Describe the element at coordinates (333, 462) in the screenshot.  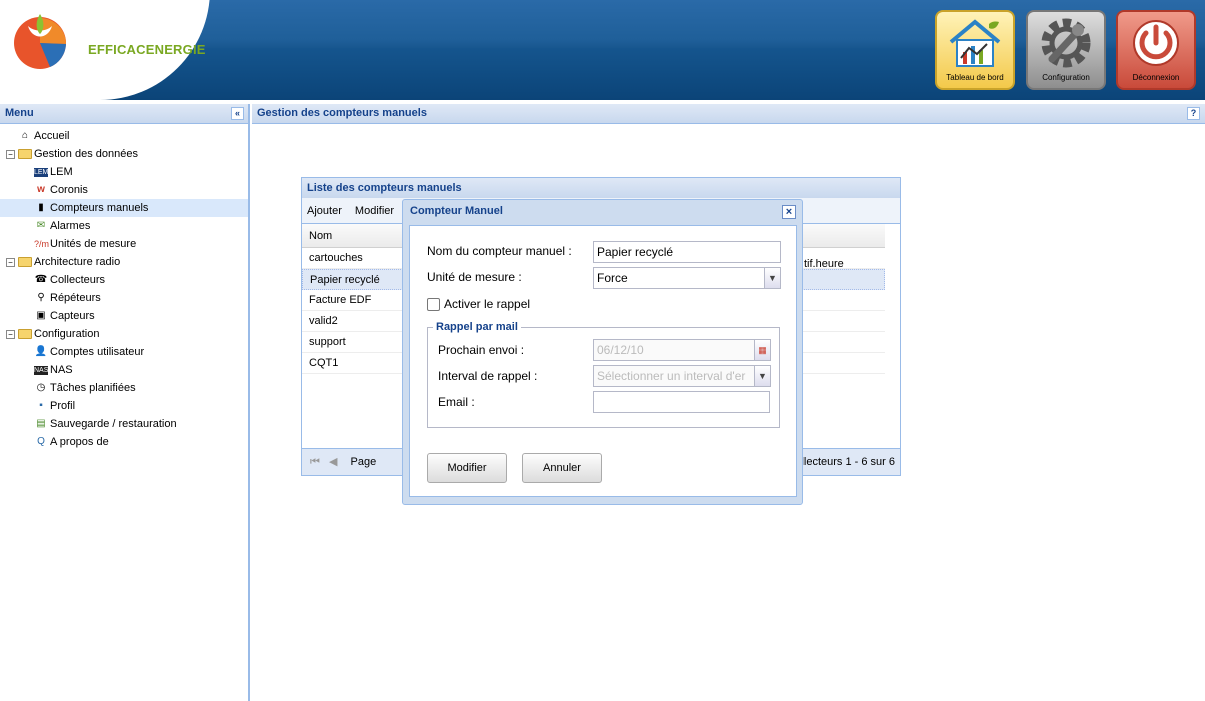
I see `prev-page-icon: ◀` at that location.